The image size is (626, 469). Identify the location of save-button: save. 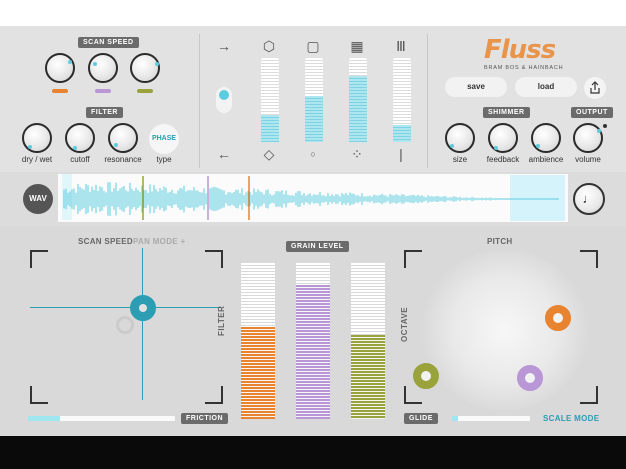
(476, 87).